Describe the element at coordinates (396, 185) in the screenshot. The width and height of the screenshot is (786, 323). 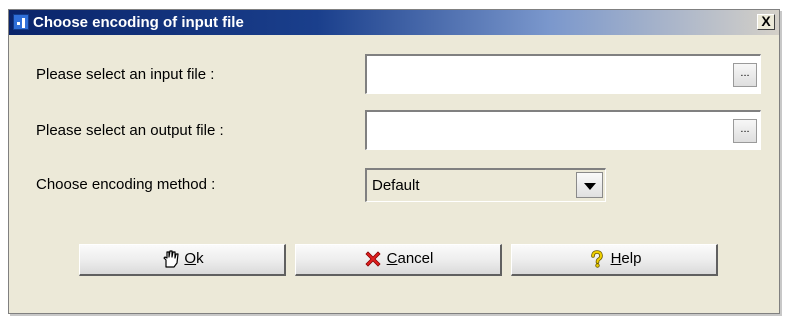
I see `encoding-selected-value: Default` at that location.